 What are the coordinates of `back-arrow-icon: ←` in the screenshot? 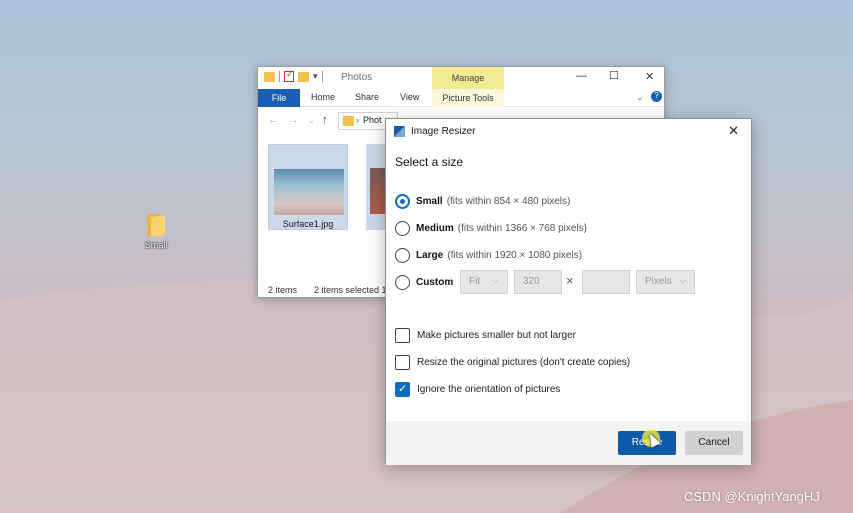 It's located at (273, 120).